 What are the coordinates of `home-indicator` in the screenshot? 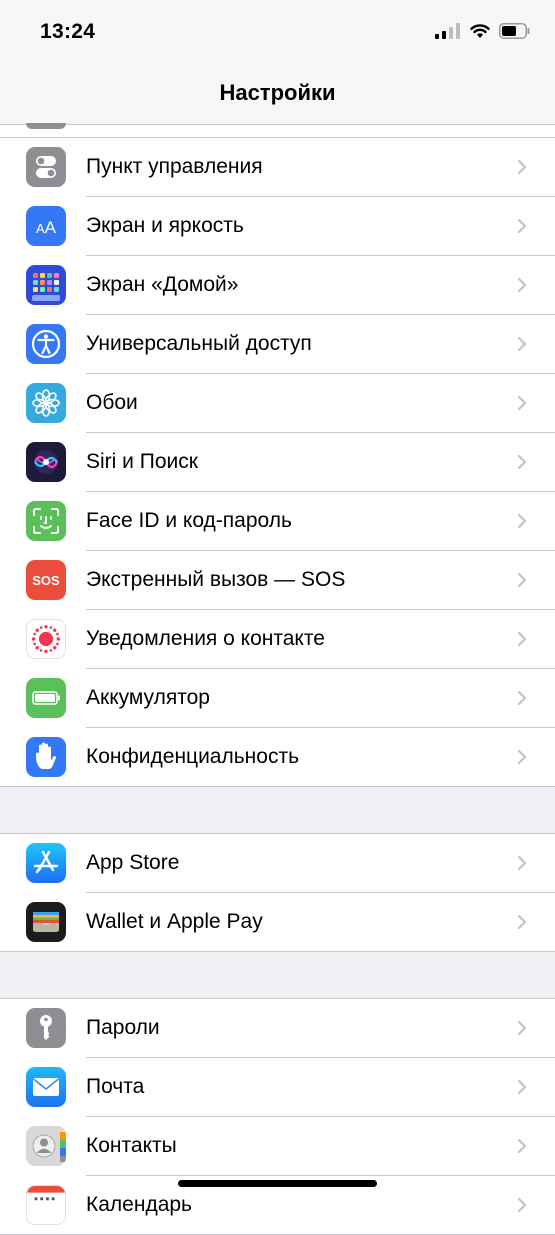 It's located at (277, 1183).